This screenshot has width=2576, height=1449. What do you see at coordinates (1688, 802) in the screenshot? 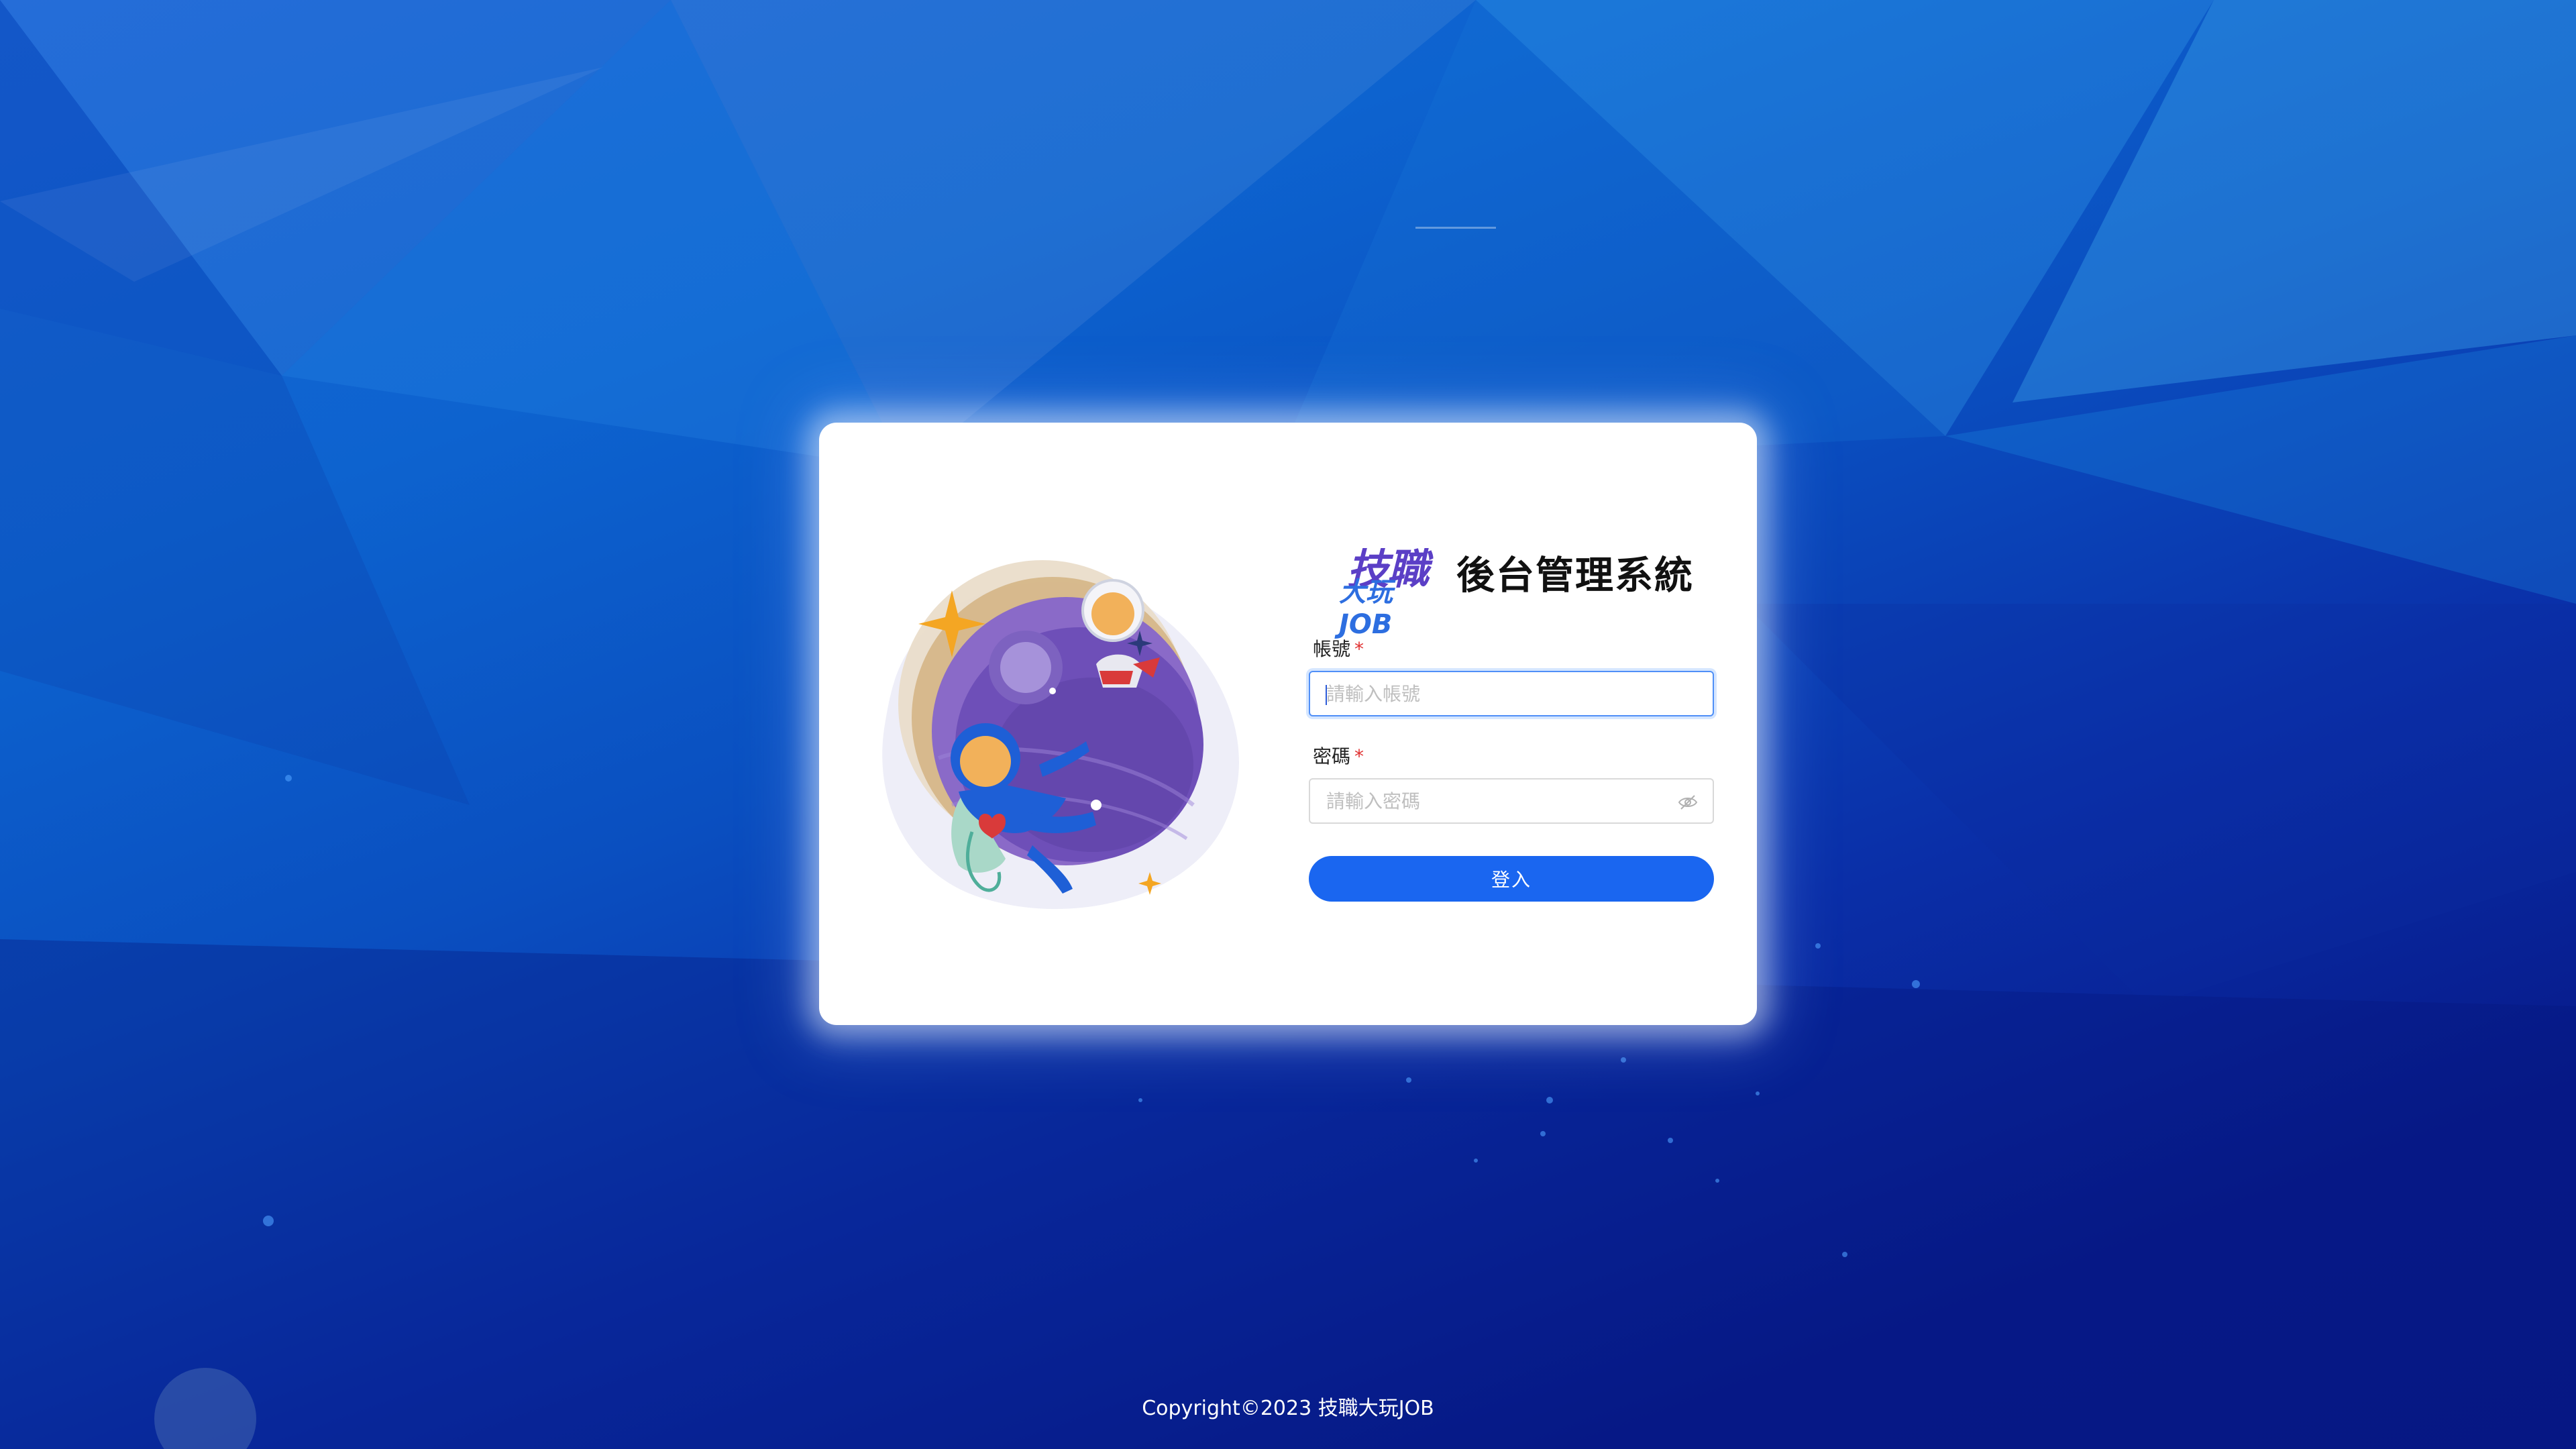
I see `eye-off-icon` at bounding box center [1688, 802].